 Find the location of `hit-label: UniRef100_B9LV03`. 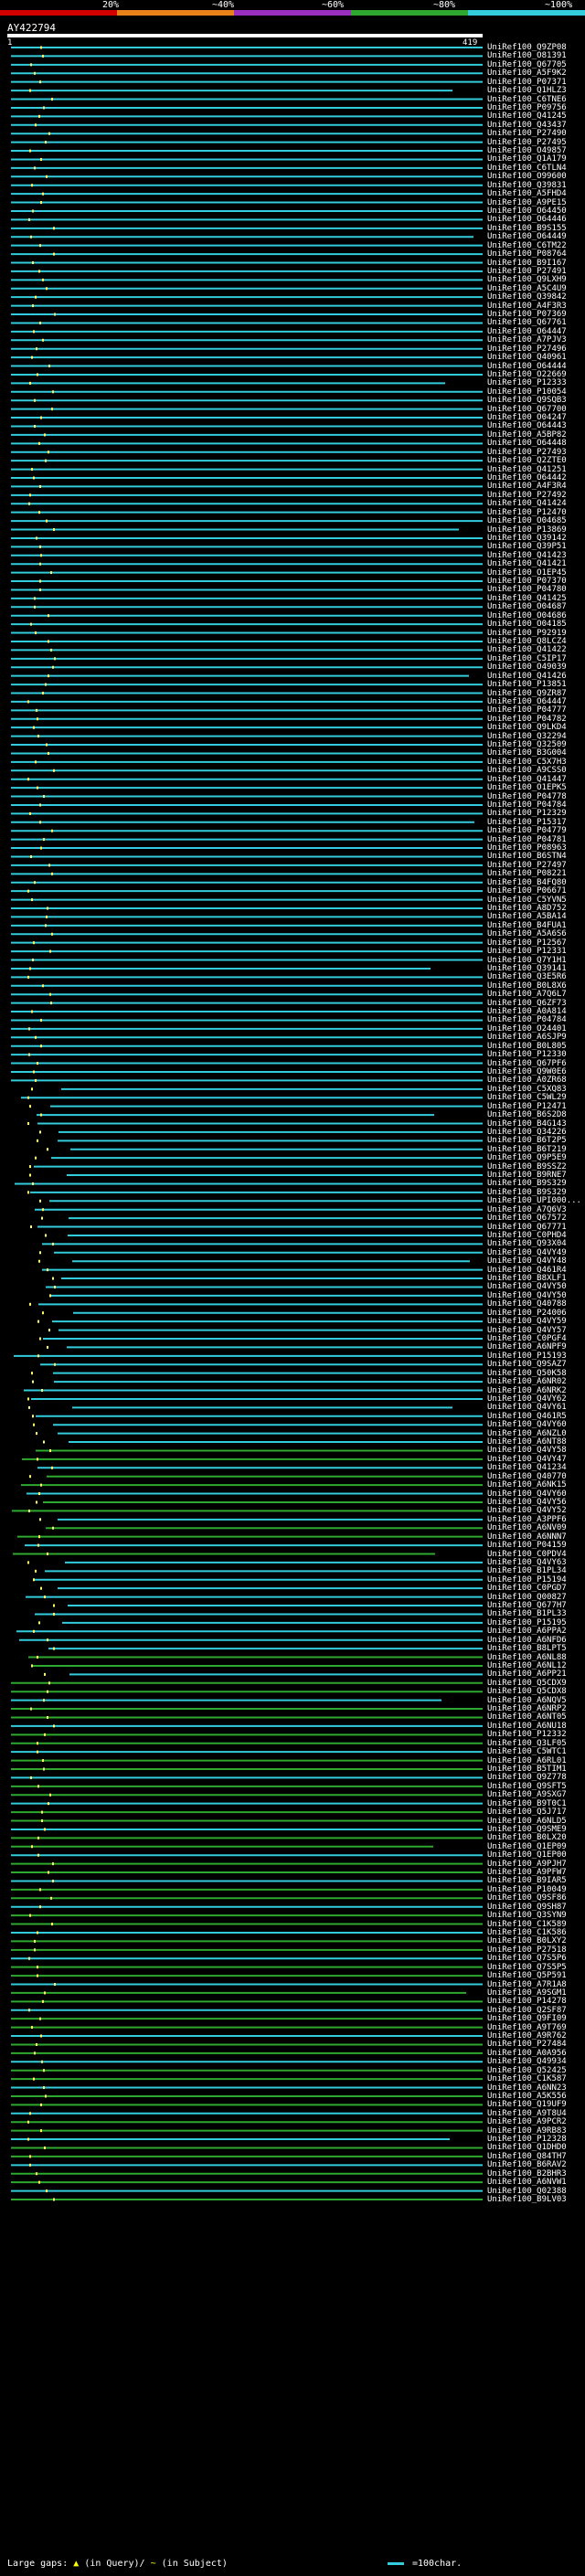

hit-label: UniRef100_B9LV03 is located at coordinates (527, 2199).